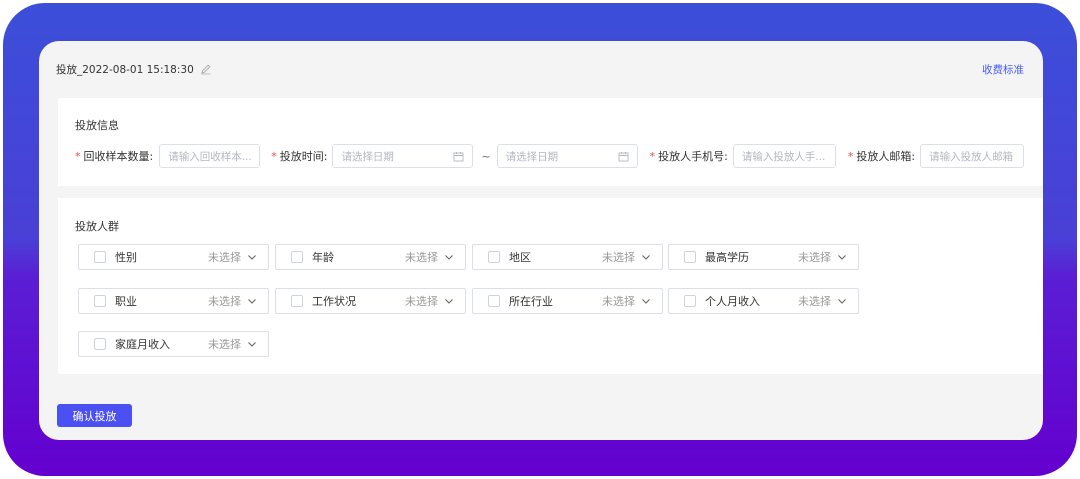 Image resolution: width=1080 pixels, height=479 pixels. I want to click on start-date-input: 请选择日期, so click(403, 156).